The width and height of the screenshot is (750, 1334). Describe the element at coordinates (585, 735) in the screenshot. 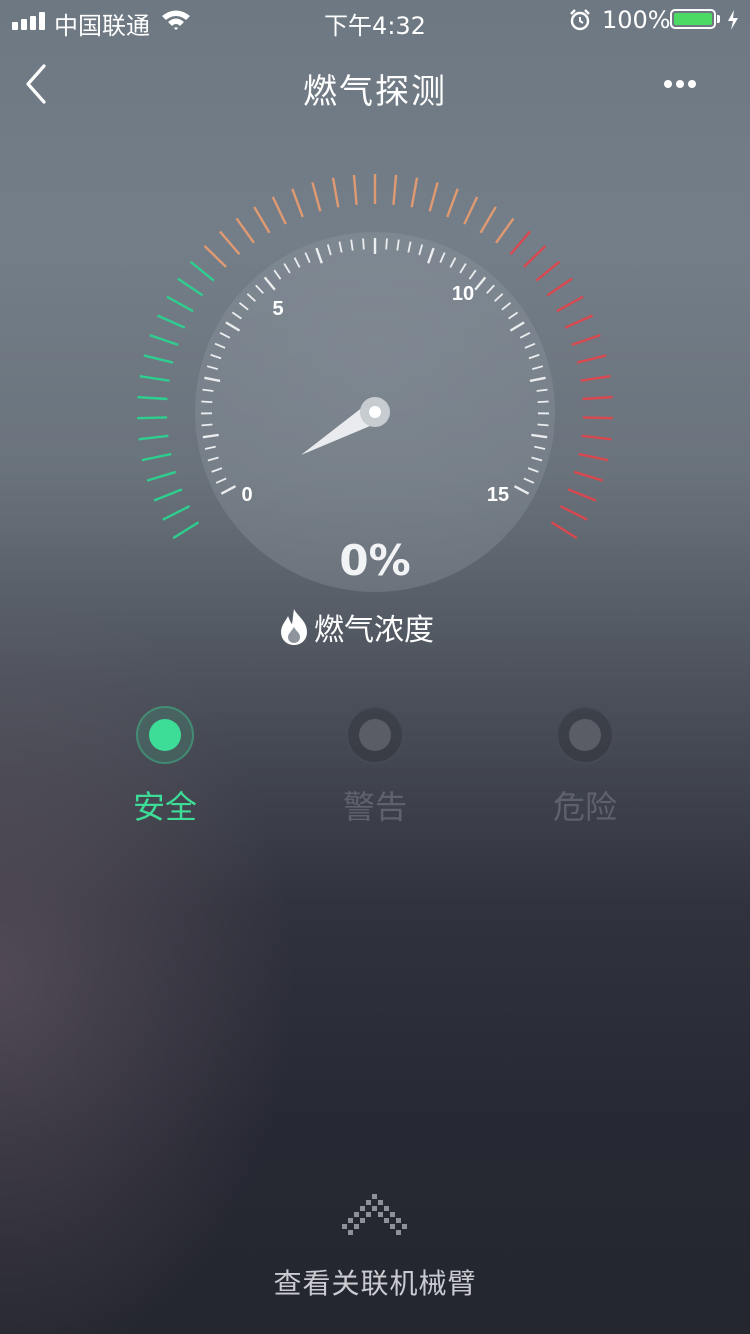

I see `status-danger-indicator` at that location.